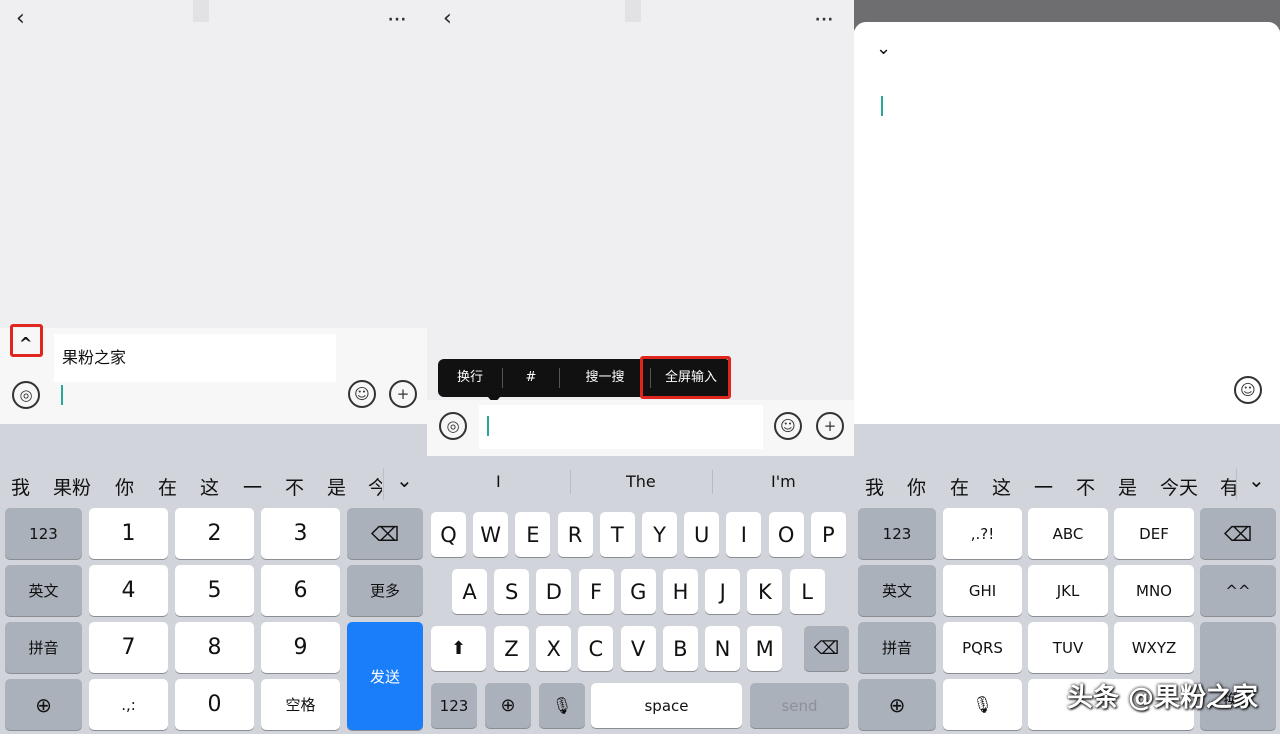  Describe the element at coordinates (214, 590) in the screenshot. I see `key-5: 5` at that location.